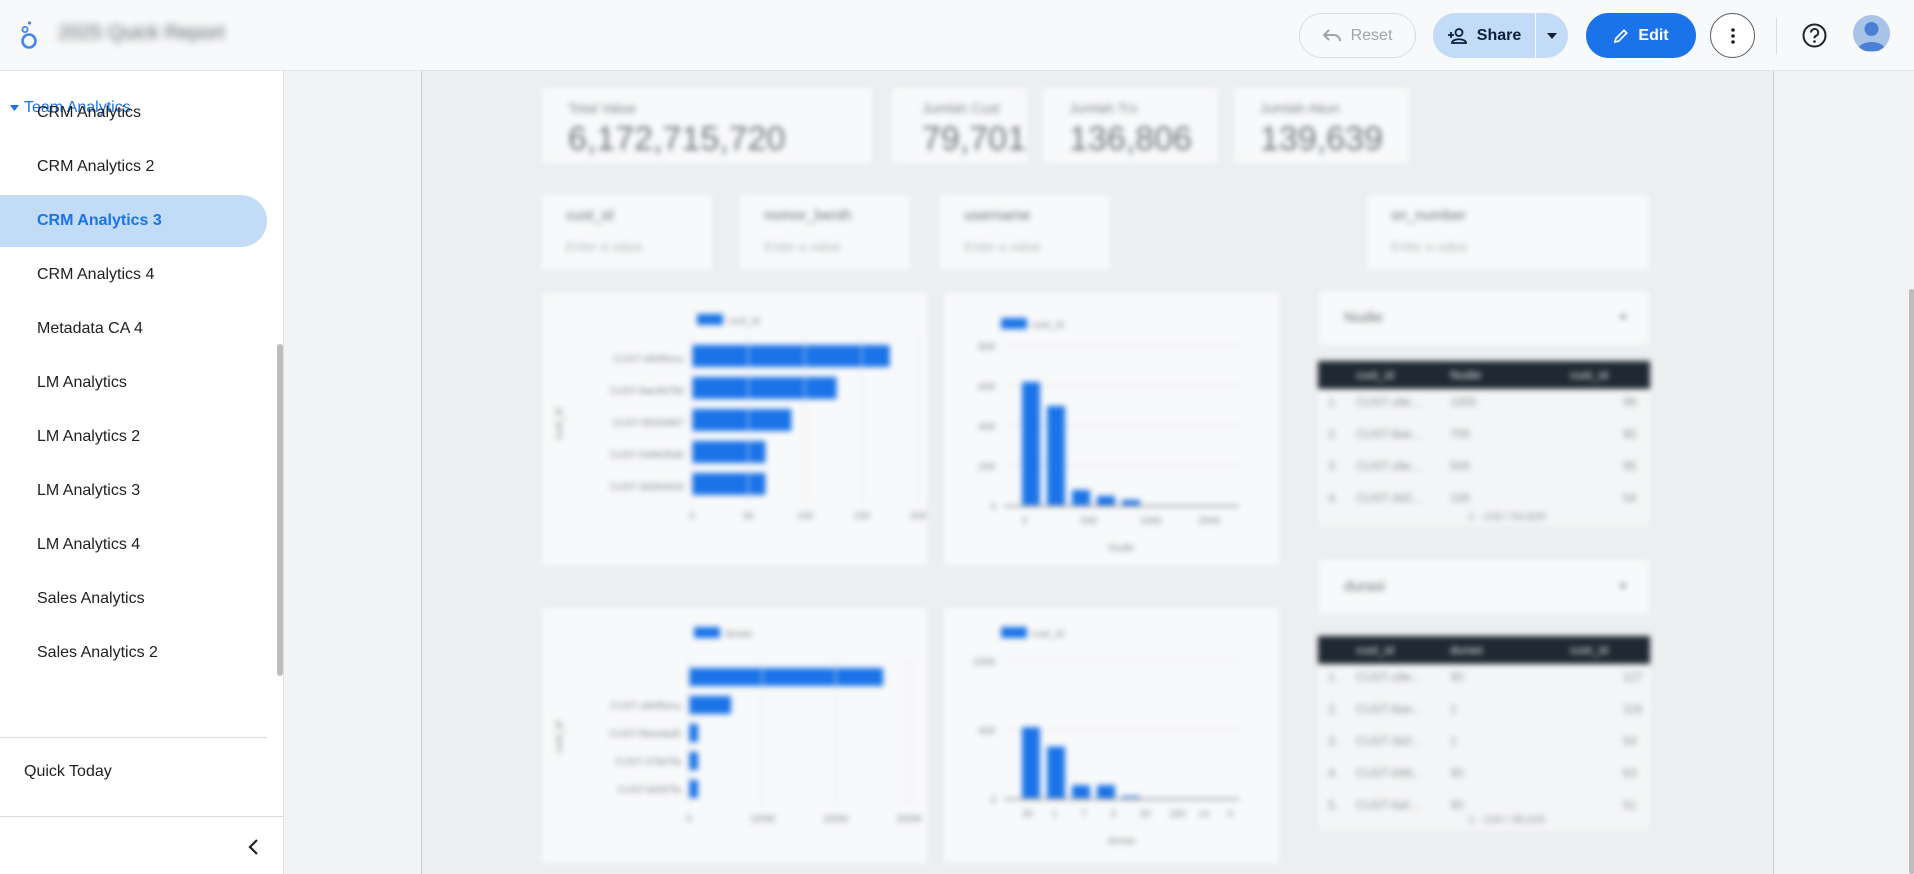 This screenshot has height=874, width=1914. I want to click on axis-label: Nudie, so click(1121, 548).